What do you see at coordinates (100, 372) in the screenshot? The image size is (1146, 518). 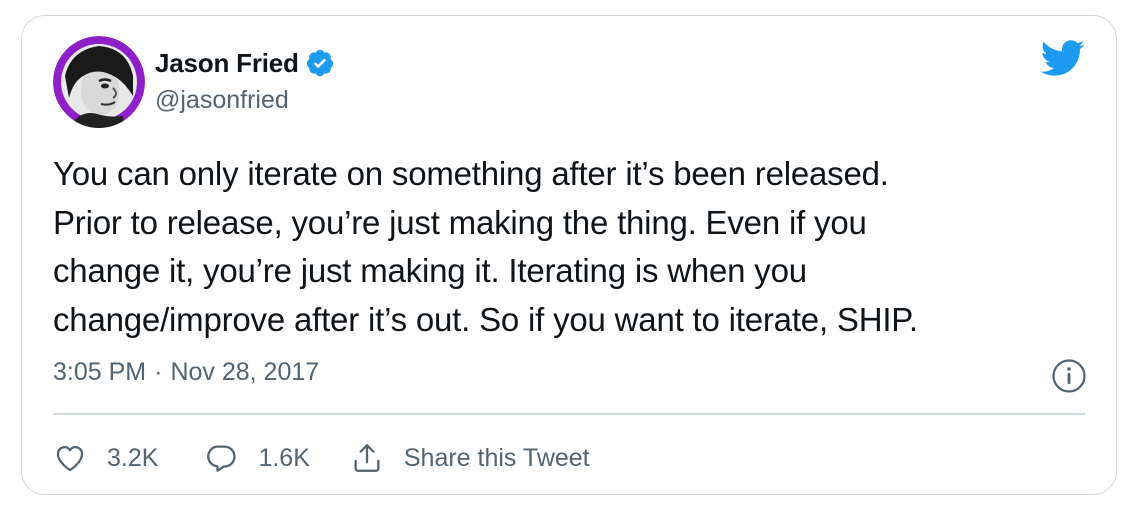 I see `tweet-time: 3:05 PM` at bounding box center [100, 372].